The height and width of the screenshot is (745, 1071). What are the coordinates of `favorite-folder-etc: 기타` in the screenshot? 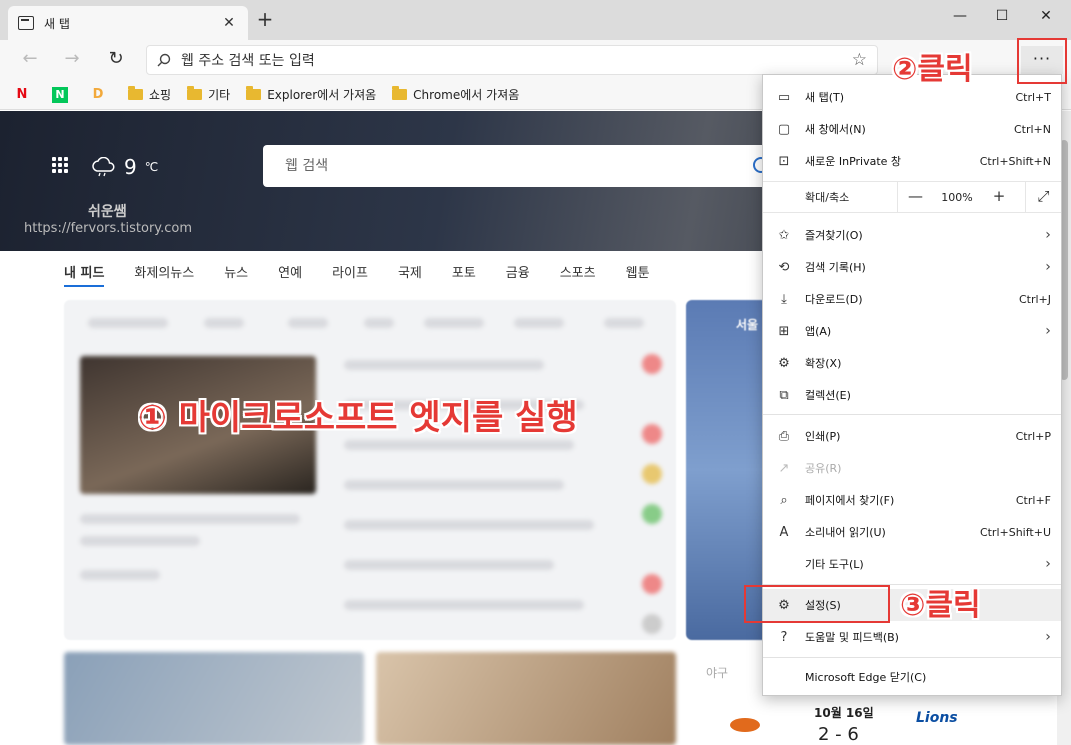 It's located at (208, 94).